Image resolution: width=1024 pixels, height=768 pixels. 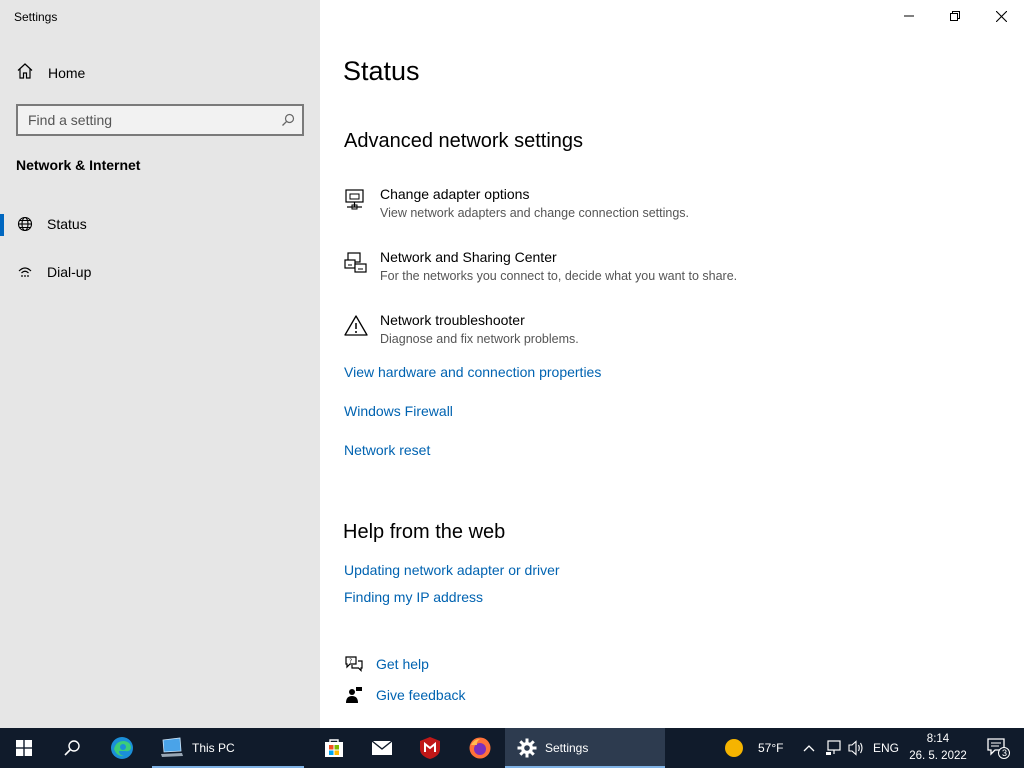 I want to click on chat-help-icon: ?, so click(x=354, y=664).